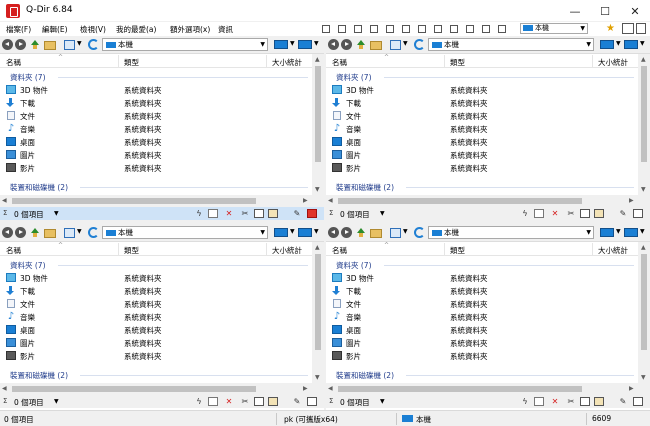  What do you see at coordinates (482, 154) in the screenshot?
I see `list-item: 圖片 系統資料夾` at bounding box center [482, 154].